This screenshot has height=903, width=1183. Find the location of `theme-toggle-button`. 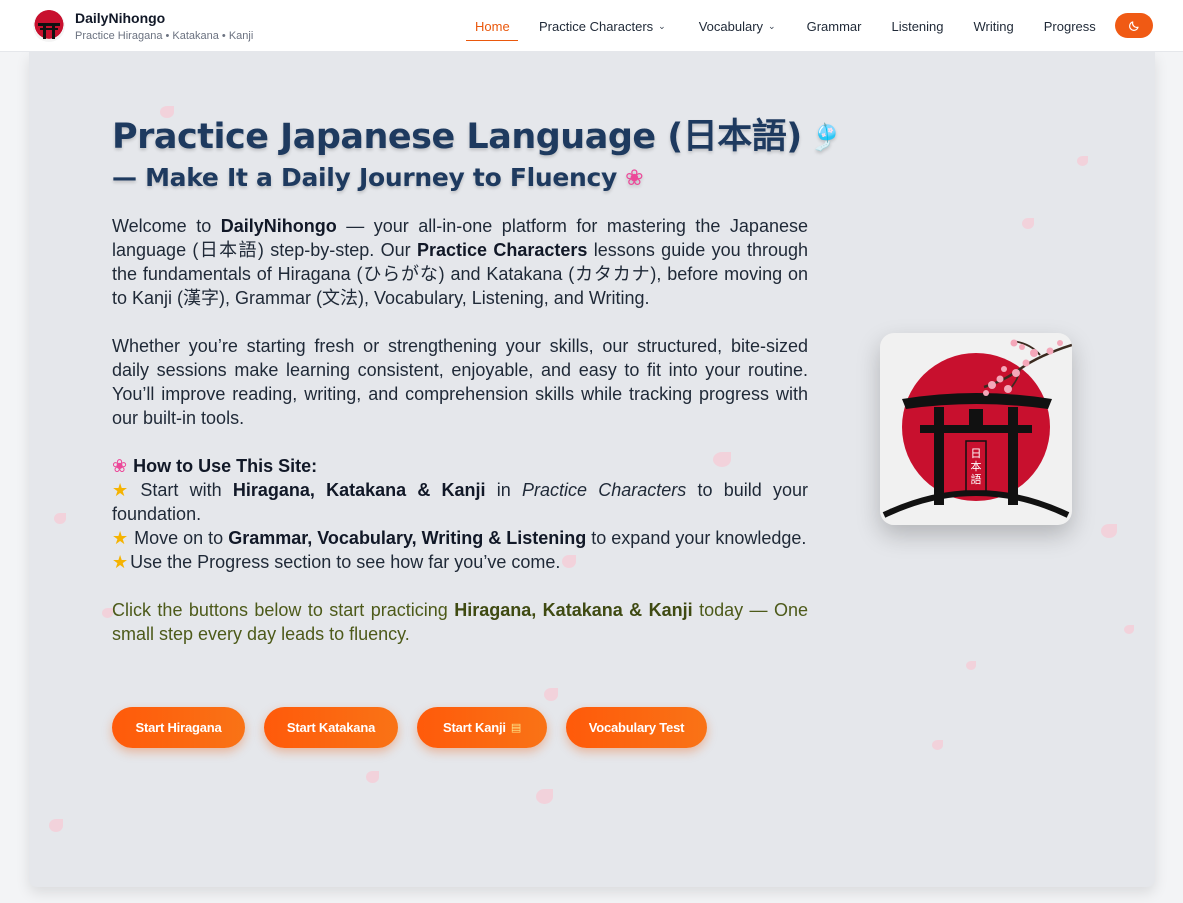

theme-toggle-button is located at coordinates (1134, 25).